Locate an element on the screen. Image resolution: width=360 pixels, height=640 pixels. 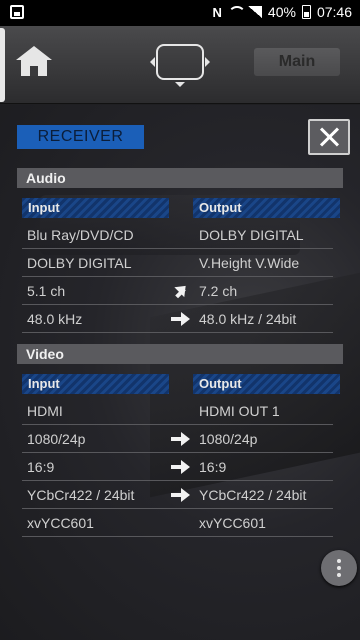
wifi-icon is located at coordinates (235, 12).